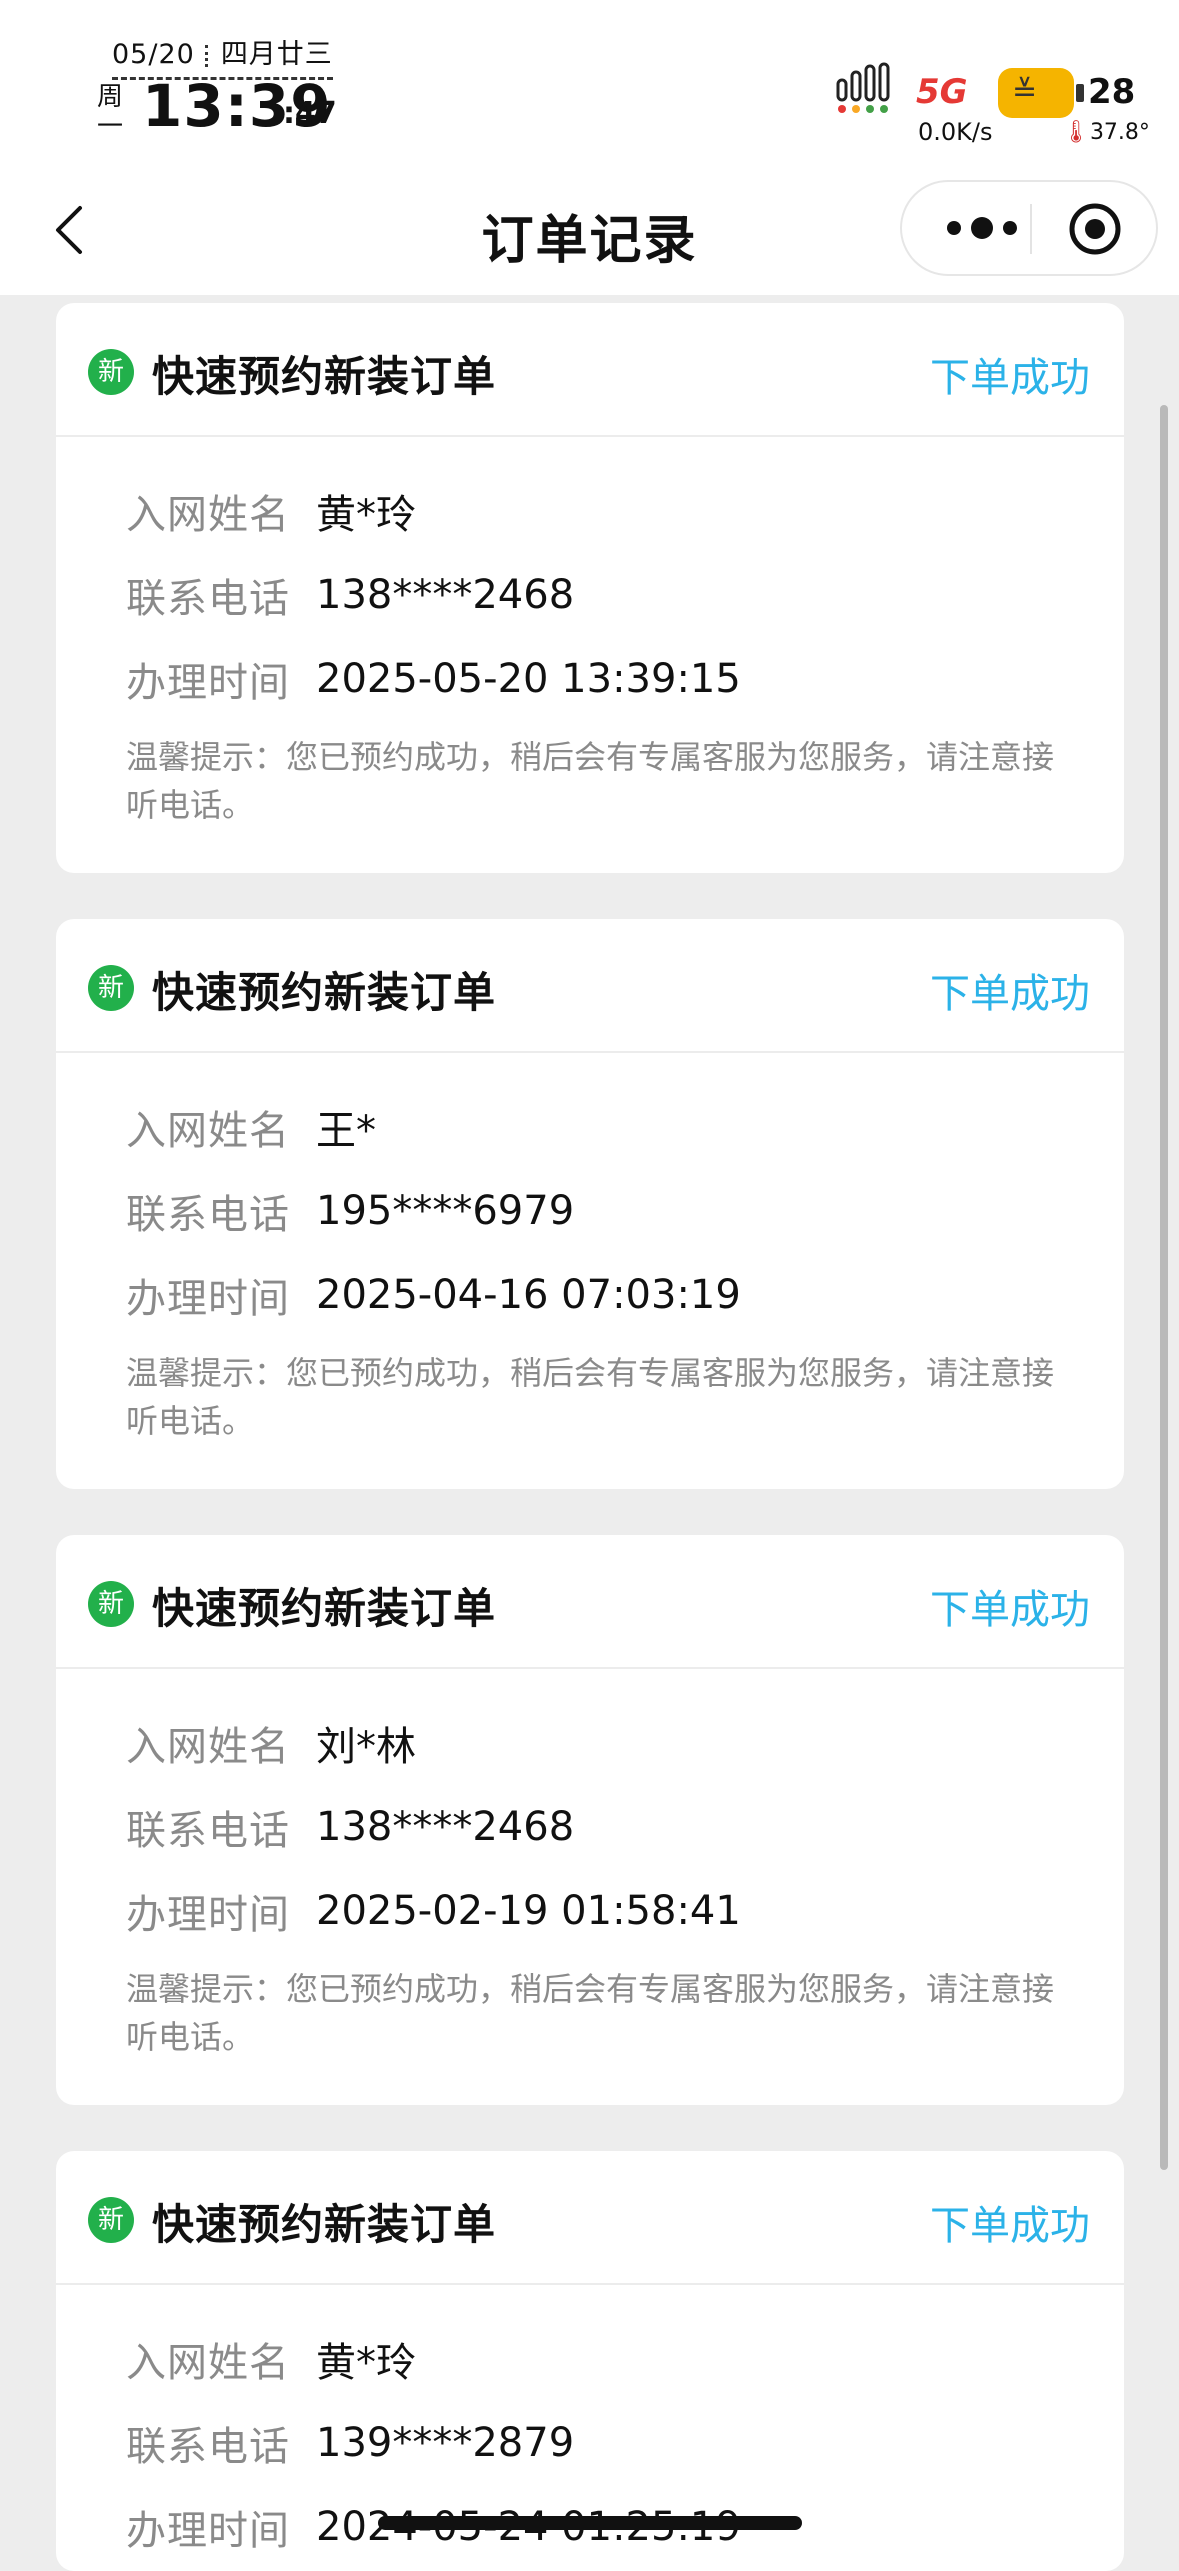  Describe the element at coordinates (1080, 93) in the screenshot. I see `battery-cap` at that location.